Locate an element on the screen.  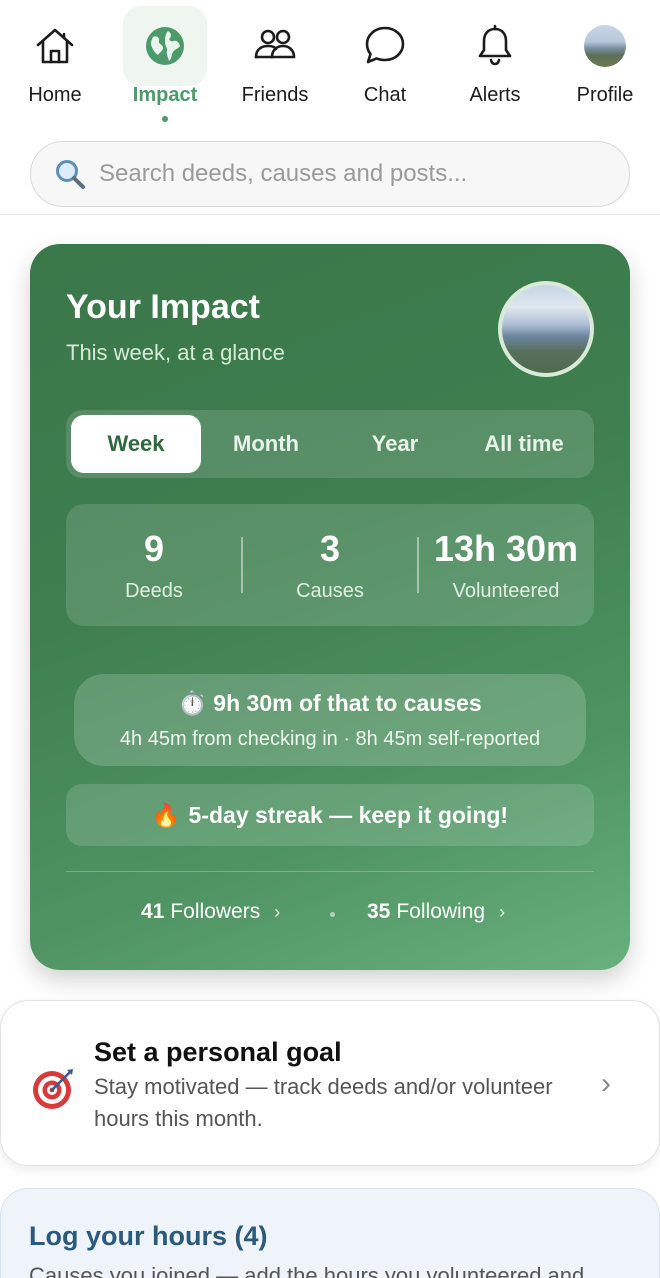
nav-profile: Profile is located at coordinates (605, 65).